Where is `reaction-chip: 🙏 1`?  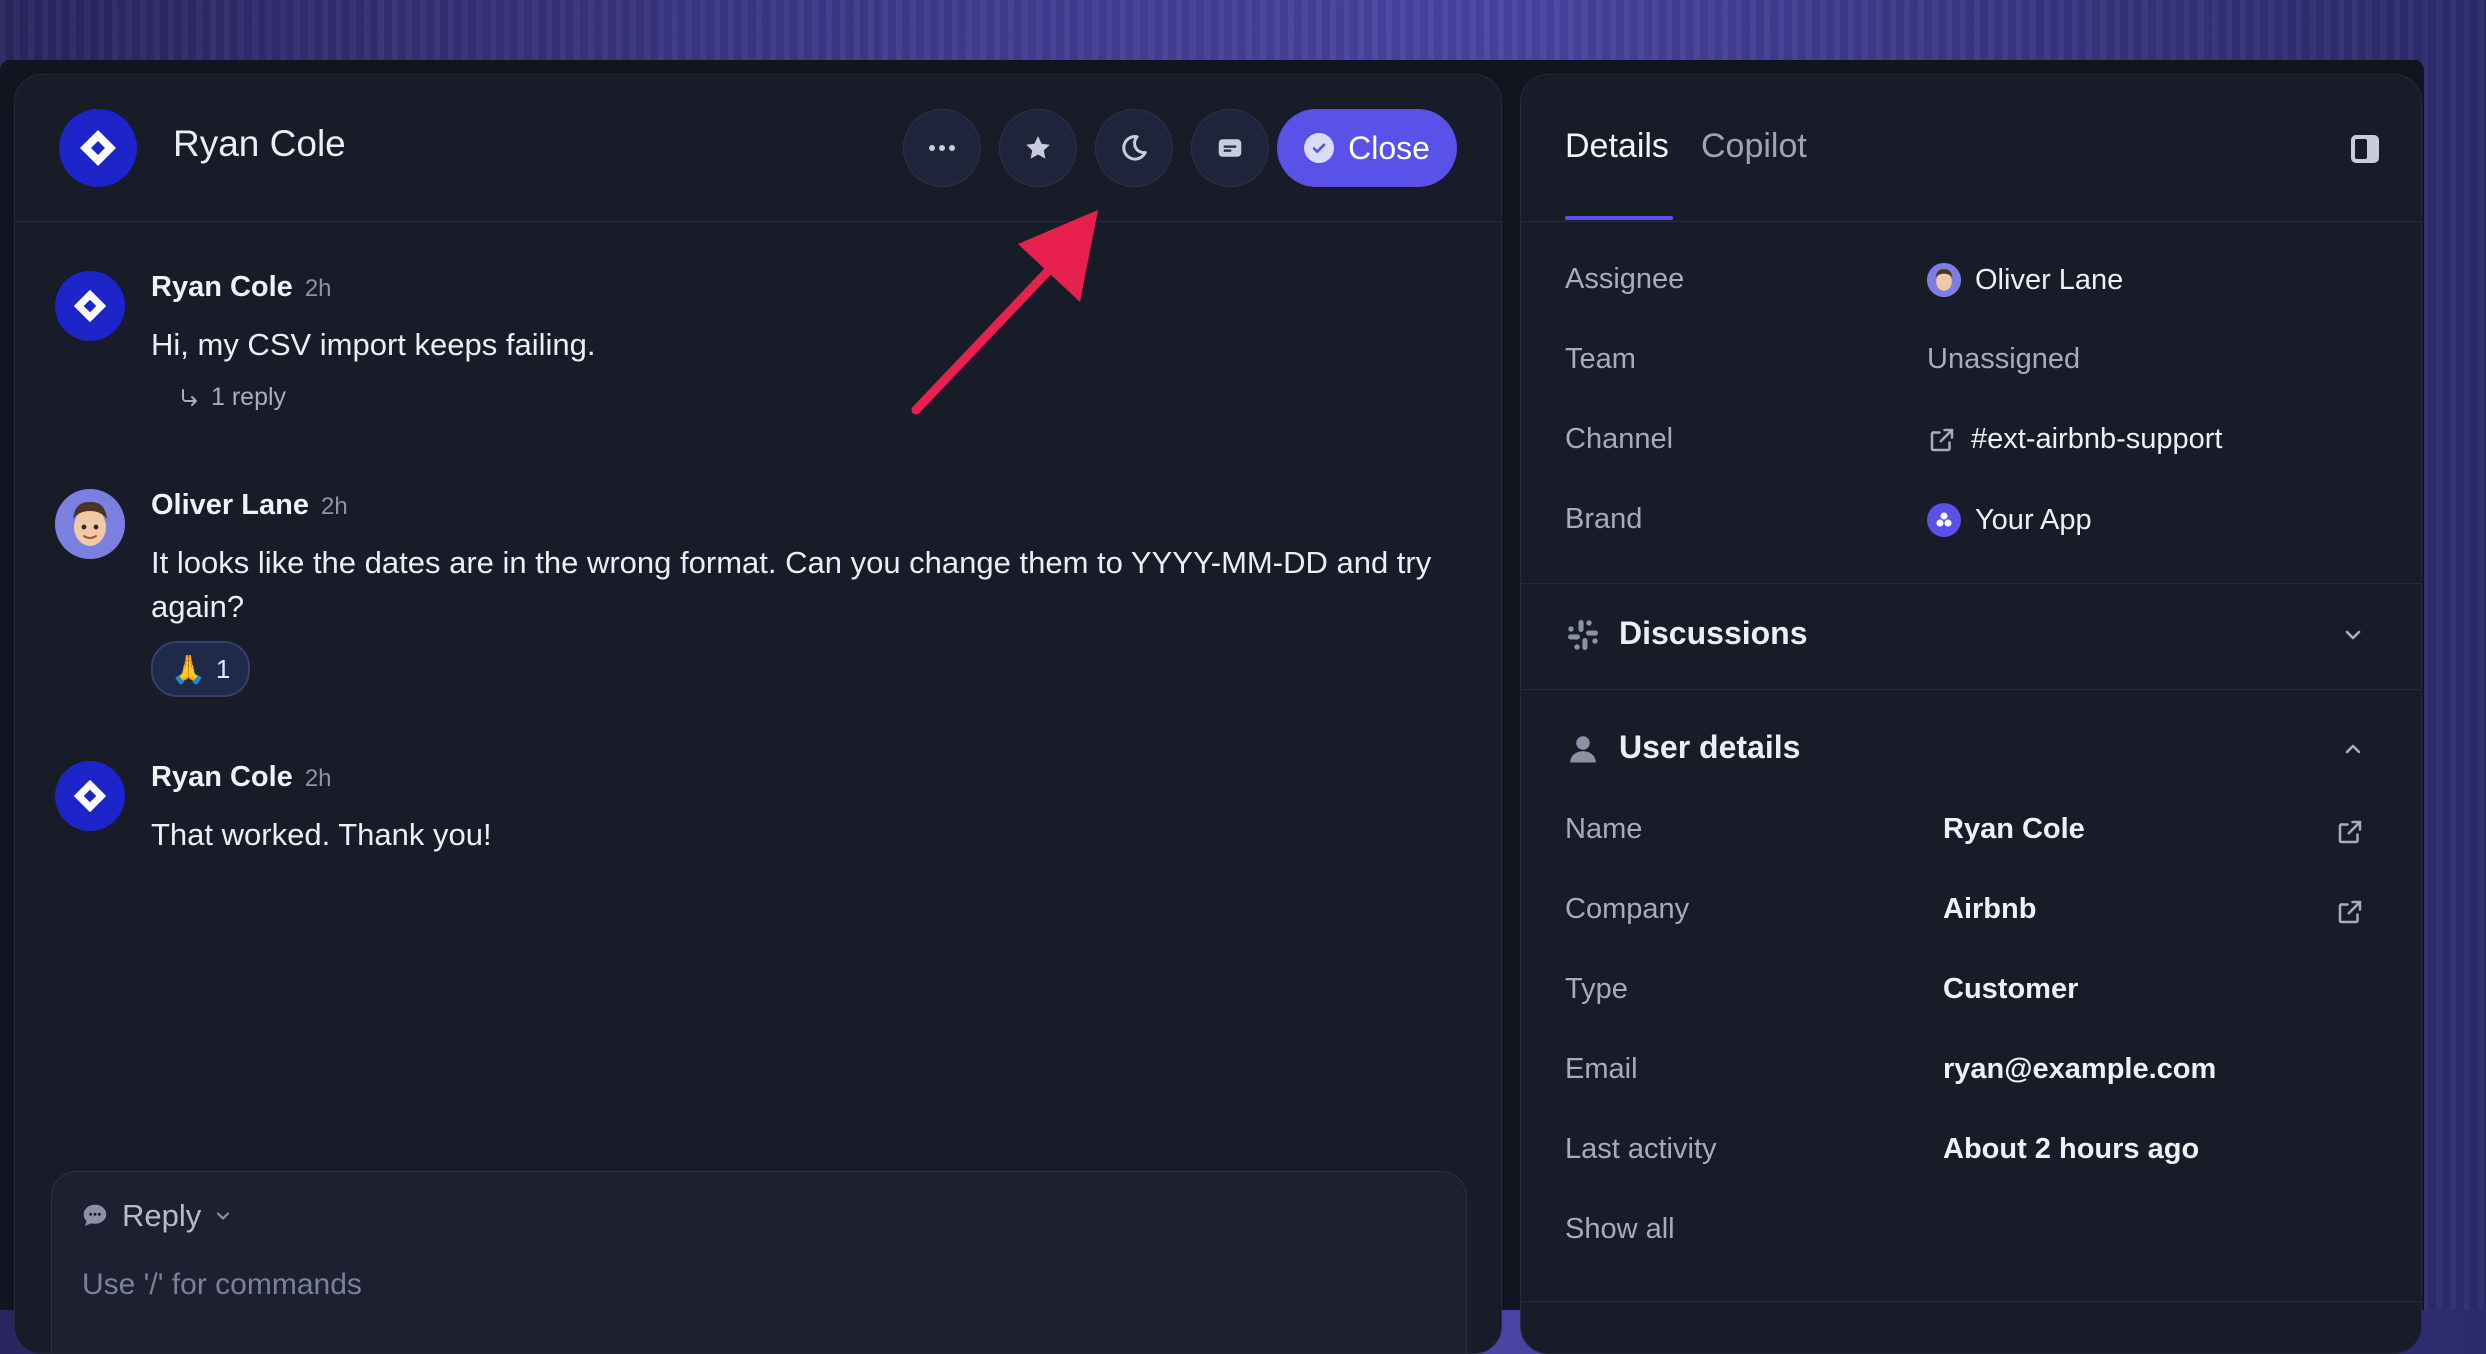 reaction-chip: 🙏 1 is located at coordinates (201, 669).